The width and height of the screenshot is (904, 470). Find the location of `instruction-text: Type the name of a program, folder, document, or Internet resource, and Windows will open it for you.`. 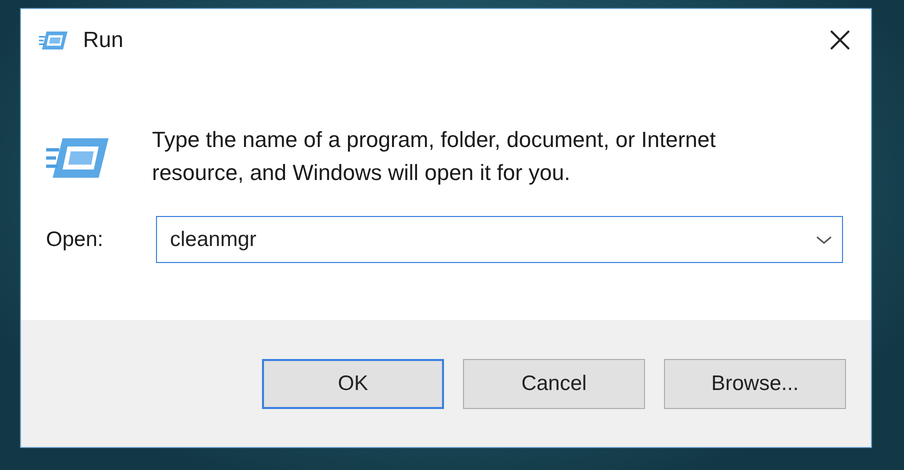

instruction-text: Type the name of a program, folder, document, or Internet resource, and Windows will open it for you. is located at coordinates (434, 156).